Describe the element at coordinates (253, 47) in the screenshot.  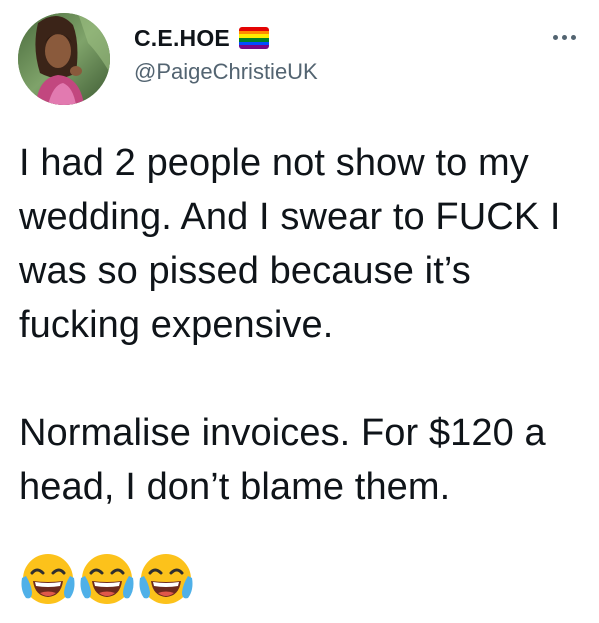
I see `flag-stripe` at that location.